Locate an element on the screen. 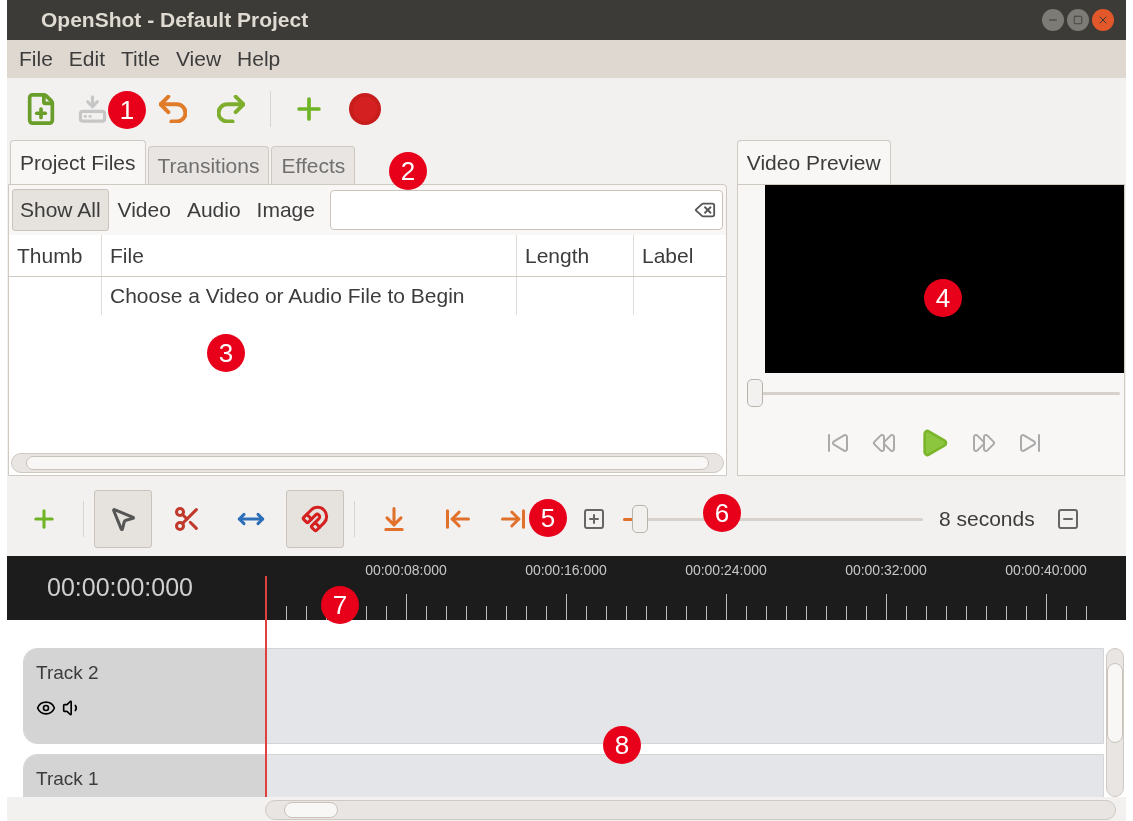 This screenshot has height=821, width=1133. pointer-tool-button is located at coordinates (123, 519).